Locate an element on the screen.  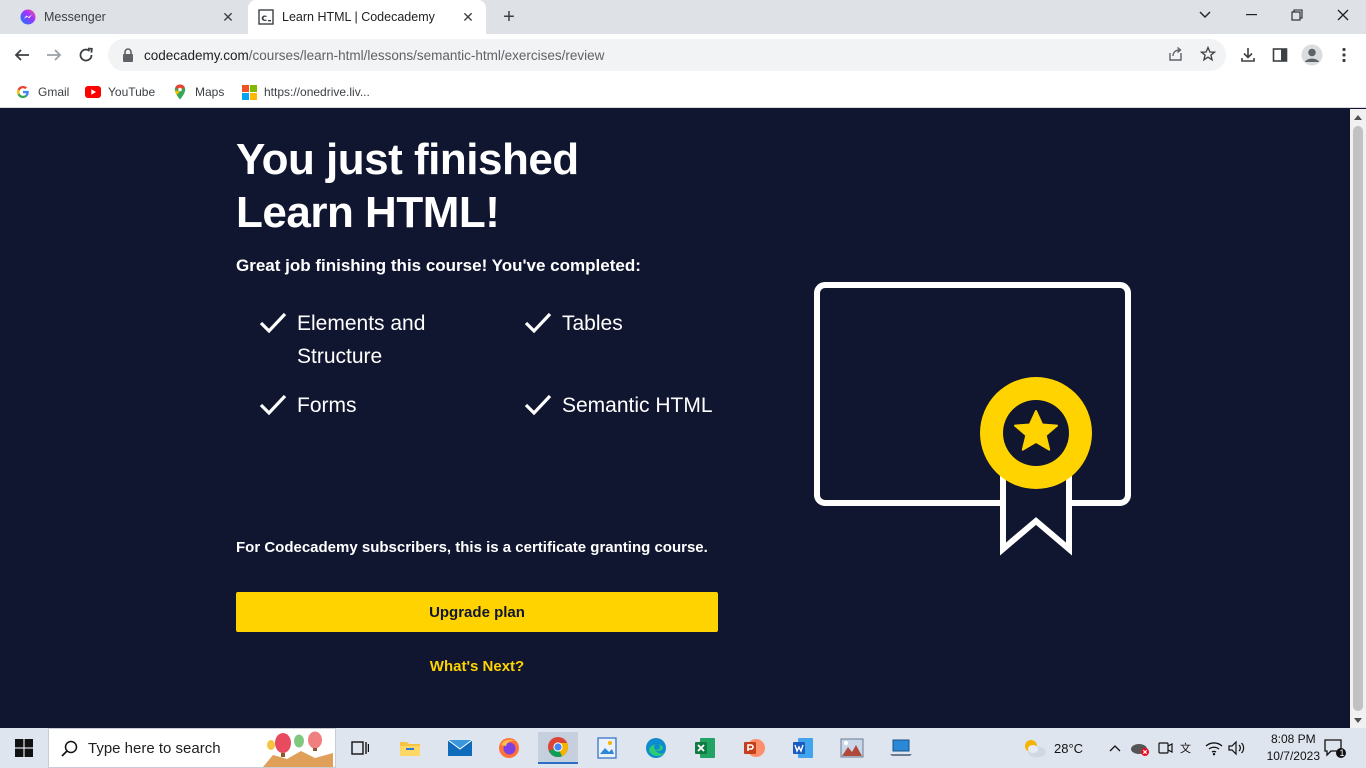
youtube-icon is located at coordinates (93, 92).